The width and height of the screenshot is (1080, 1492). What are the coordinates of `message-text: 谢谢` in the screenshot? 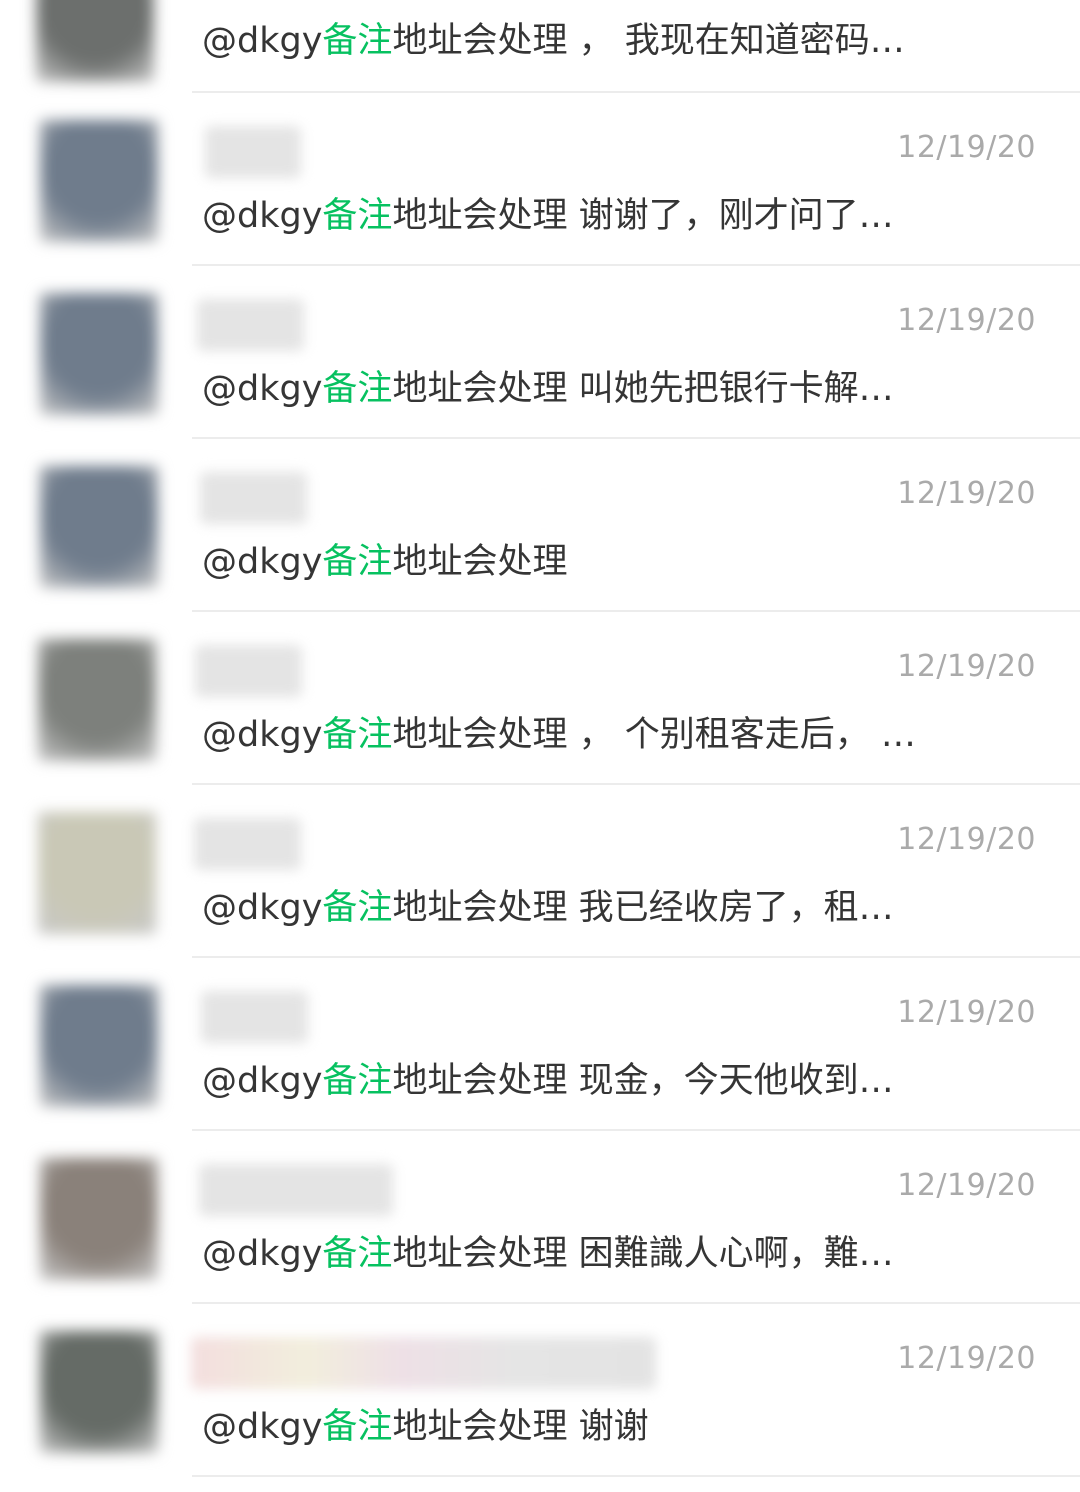 It's located at (608, 1427).